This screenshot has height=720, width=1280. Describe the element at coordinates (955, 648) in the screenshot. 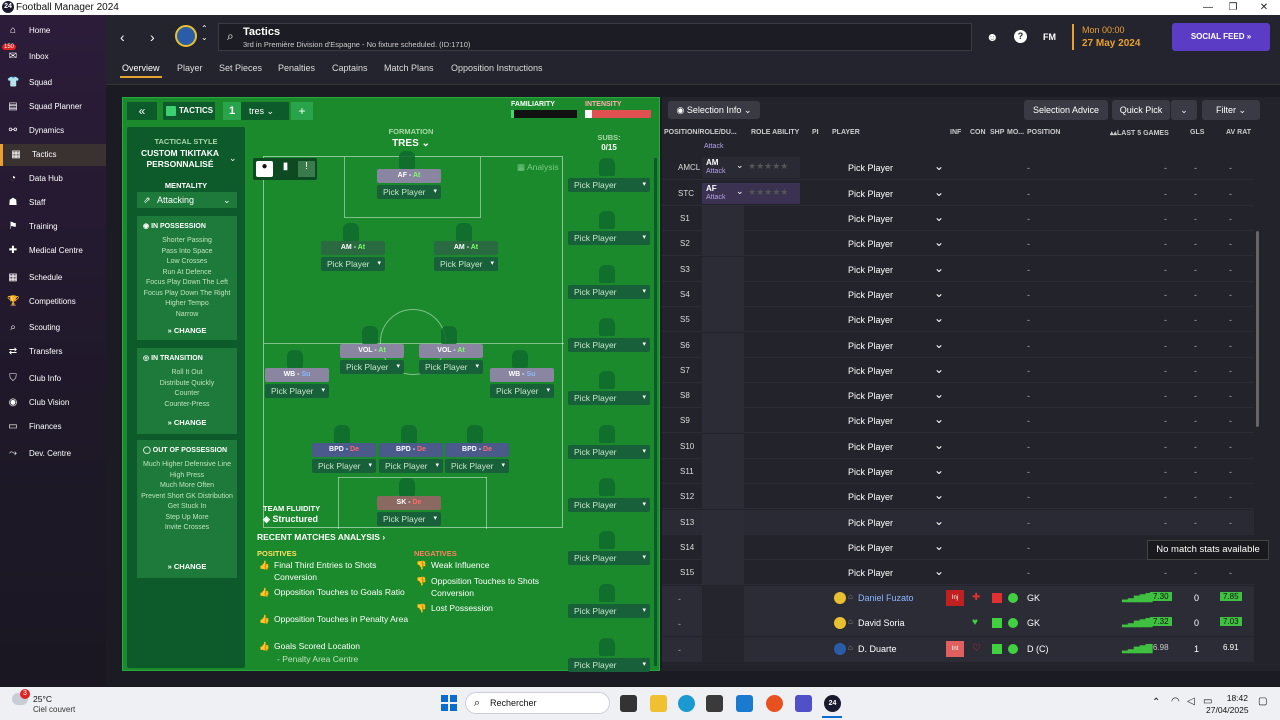

I see `player-status-tag: Int` at that location.